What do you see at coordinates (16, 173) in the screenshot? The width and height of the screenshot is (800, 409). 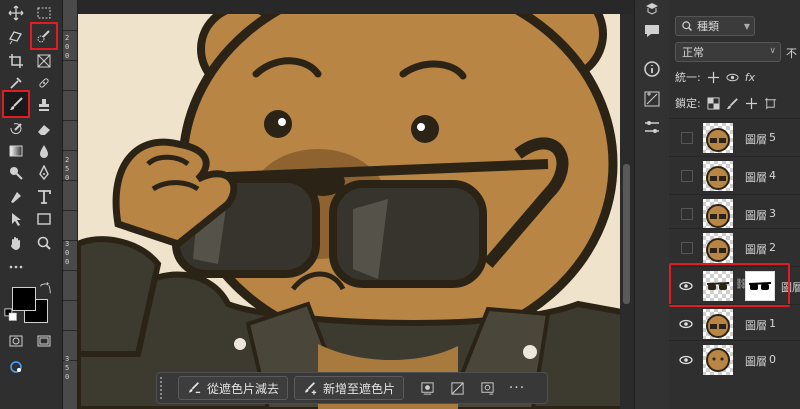 I see `dodge-icon` at bounding box center [16, 173].